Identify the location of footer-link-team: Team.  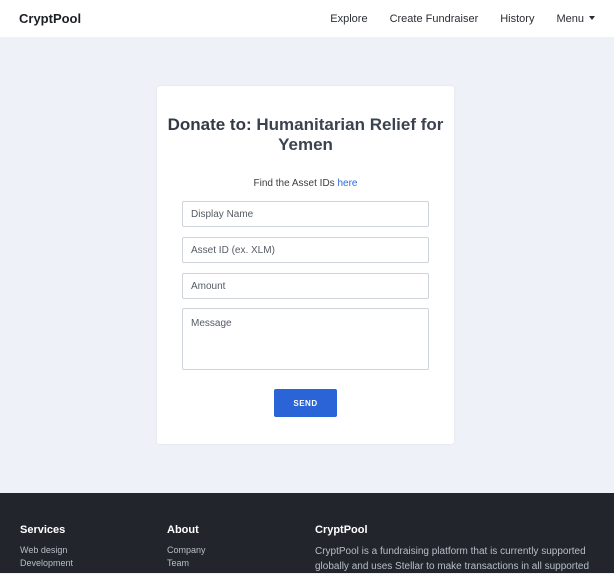
(186, 563).